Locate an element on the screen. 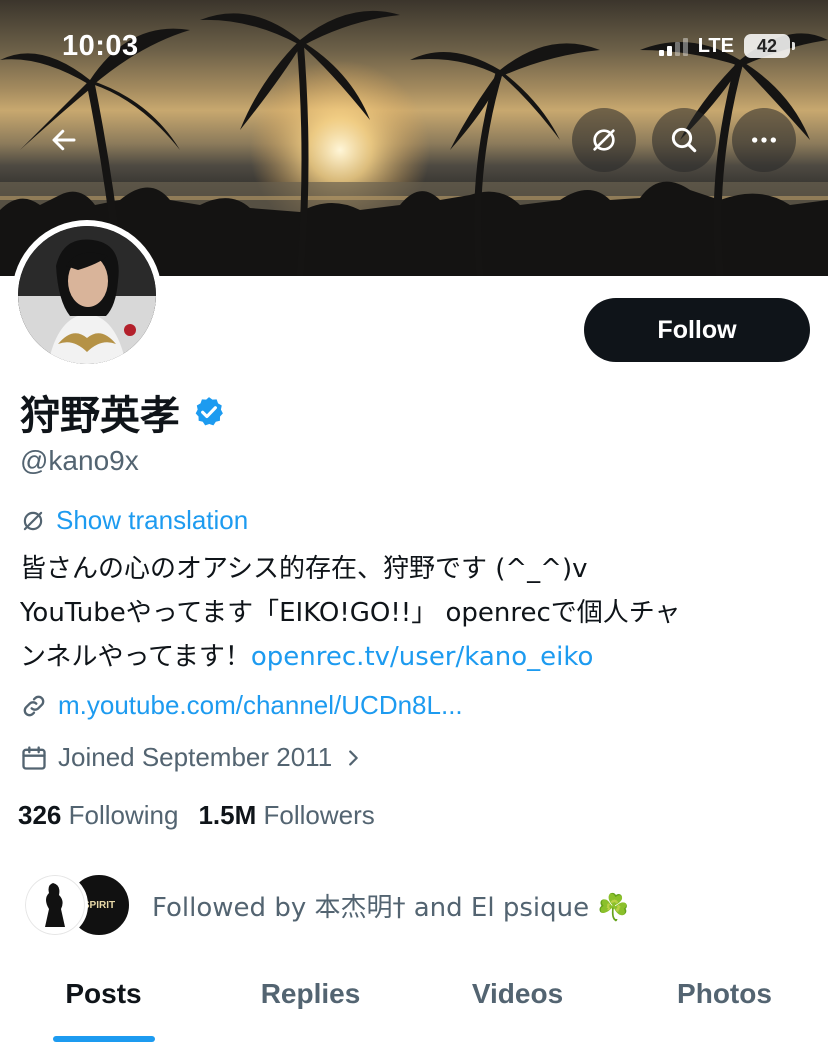  display-name: 狩野英孝 is located at coordinates (100, 416).